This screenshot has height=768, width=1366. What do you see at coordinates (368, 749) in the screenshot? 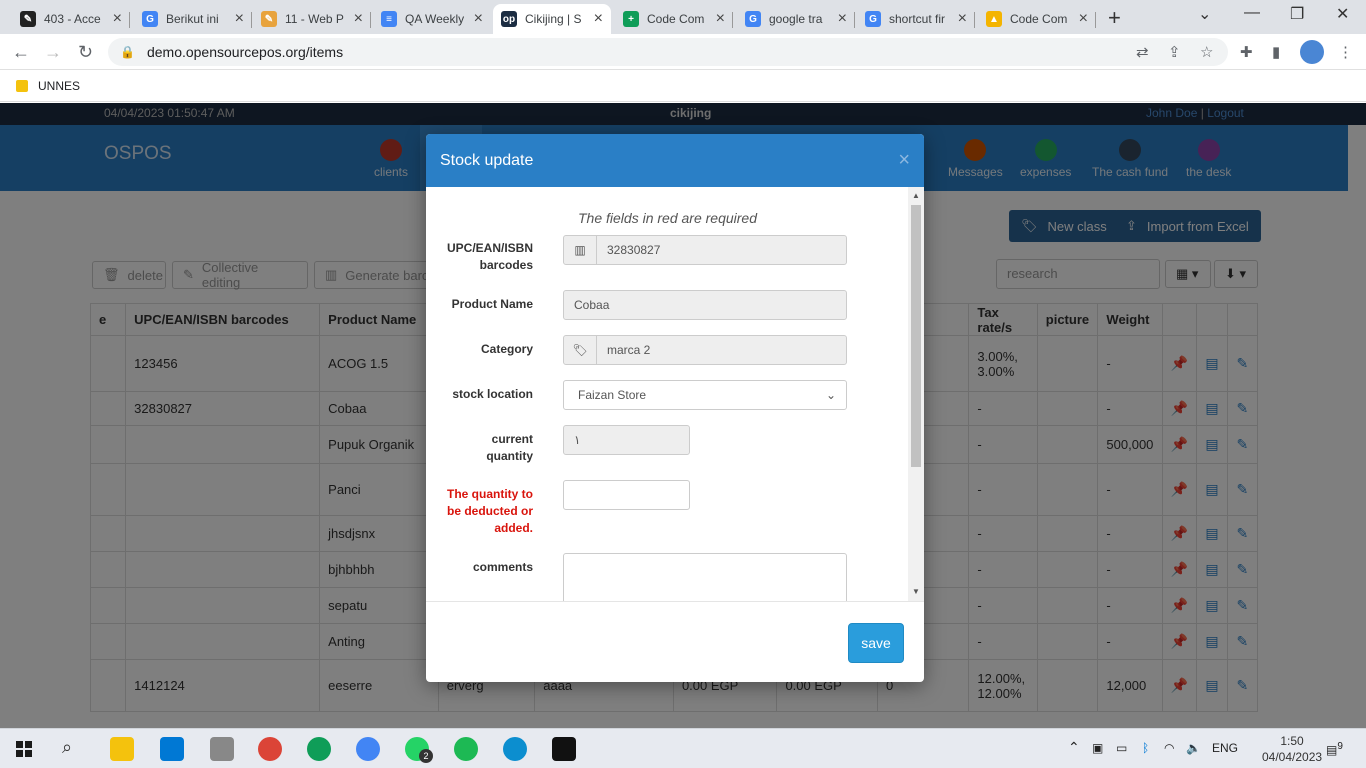
I see `chrome-profile3-icon` at bounding box center [368, 749].